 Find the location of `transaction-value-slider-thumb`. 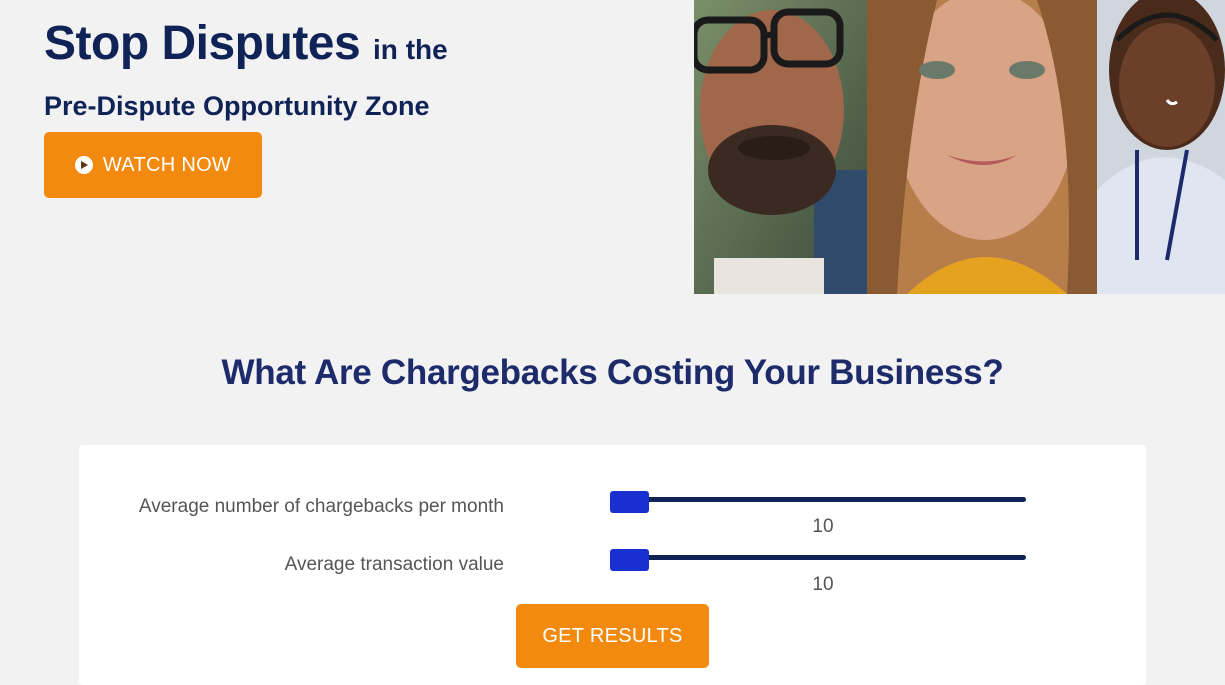

transaction-value-slider-thumb is located at coordinates (629, 560).